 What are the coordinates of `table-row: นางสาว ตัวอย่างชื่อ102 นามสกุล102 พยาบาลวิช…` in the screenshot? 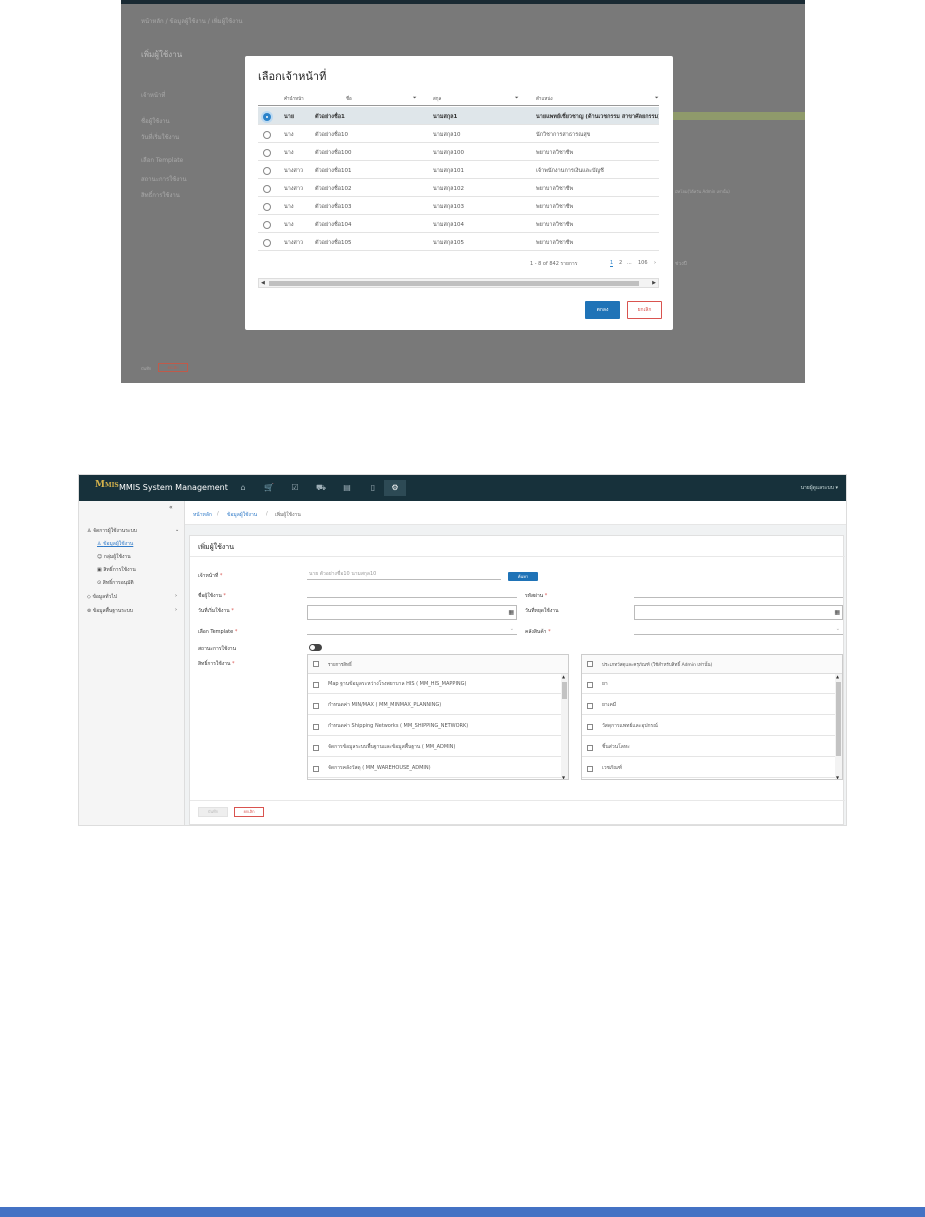 It's located at (458, 188).